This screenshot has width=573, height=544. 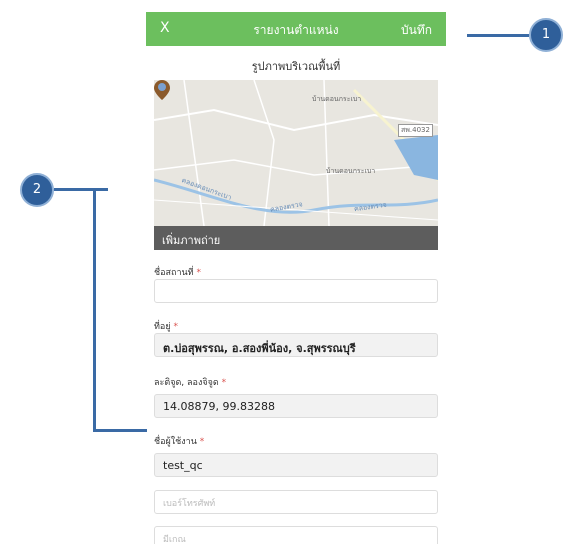 What do you see at coordinates (162, 90) in the screenshot?
I see `map-pin-icon` at bounding box center [162, 90].